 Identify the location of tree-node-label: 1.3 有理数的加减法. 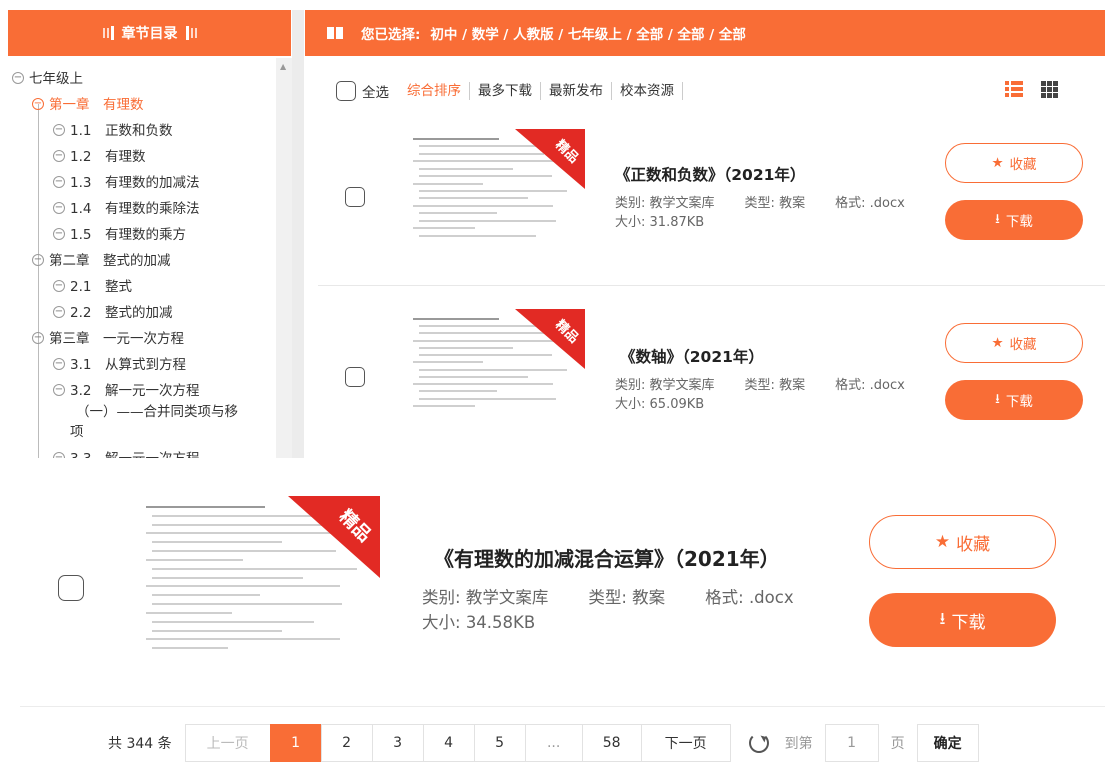
(134, 183).